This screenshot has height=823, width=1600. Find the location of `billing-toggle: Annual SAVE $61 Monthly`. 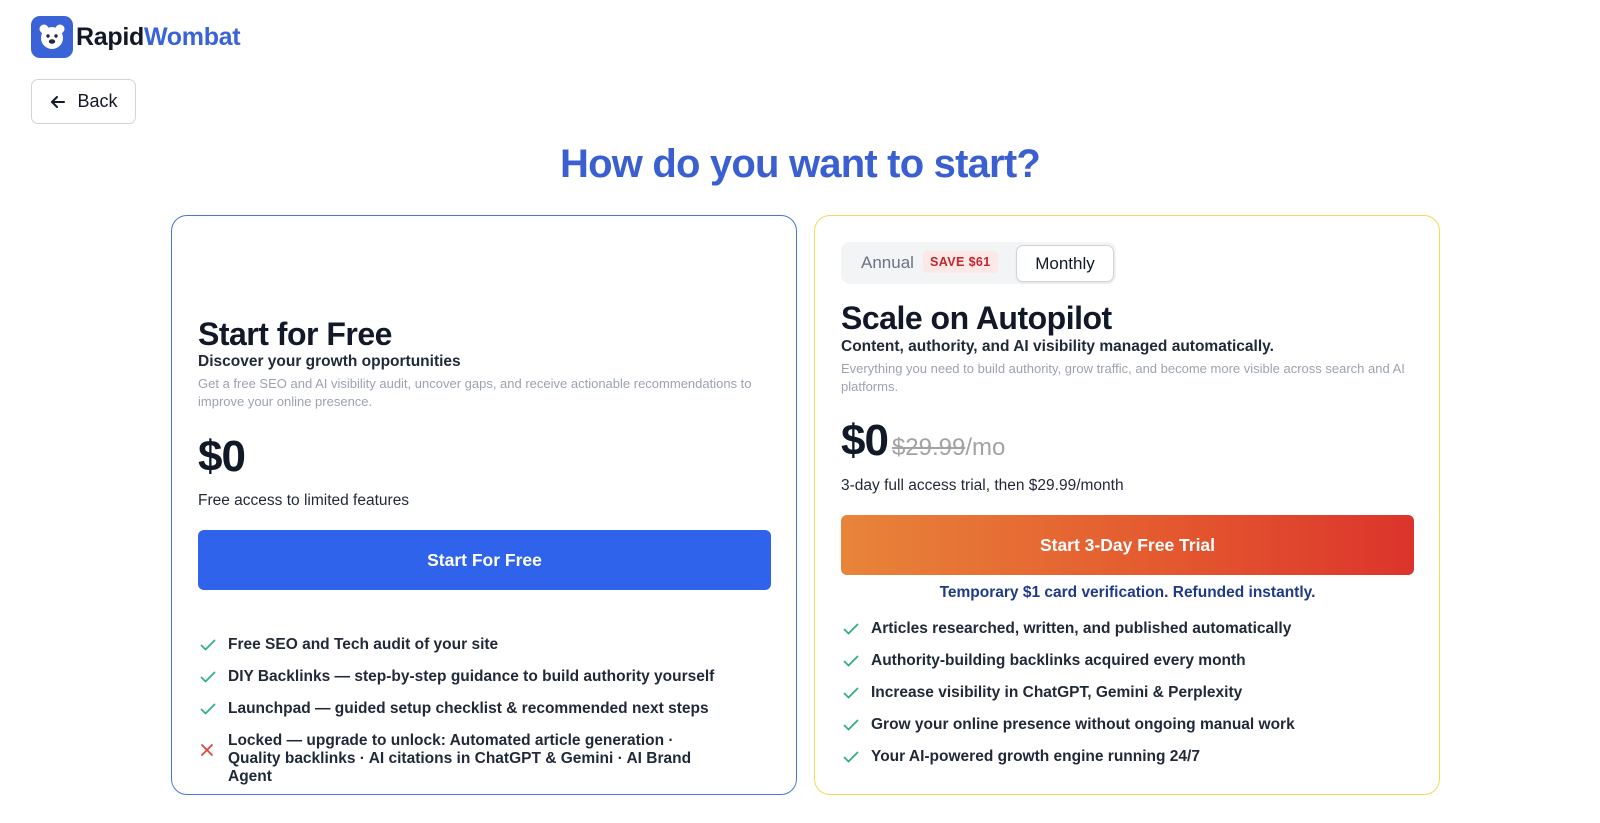

billing-toggle: Annual SAVE $61 Monthly is located at coordinates (978, 263).